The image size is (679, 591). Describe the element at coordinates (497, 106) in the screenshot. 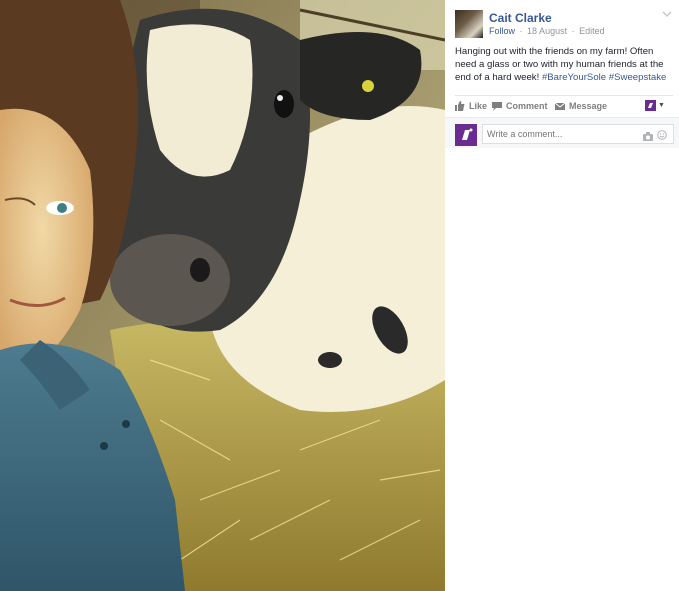

I see `speech-bubble-icon` at that location.